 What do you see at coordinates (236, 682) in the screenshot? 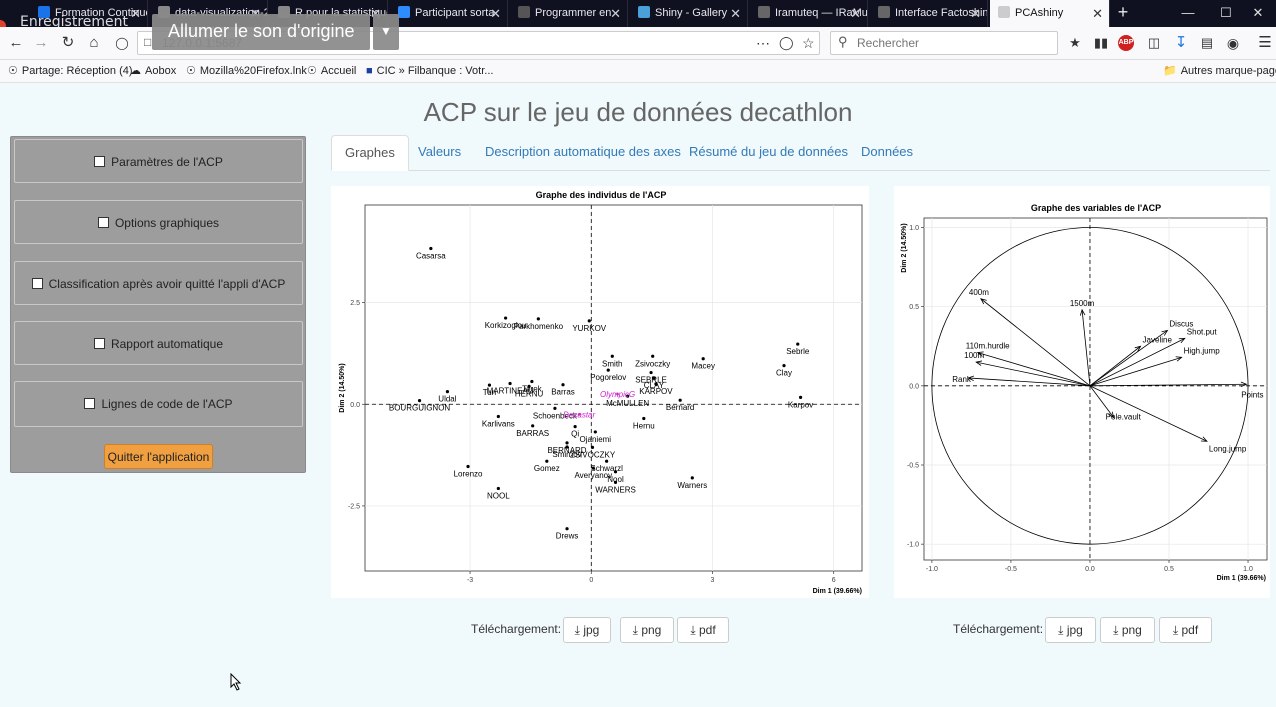
I see `mouse-cursor-icon` at bounding box center [236, 682].